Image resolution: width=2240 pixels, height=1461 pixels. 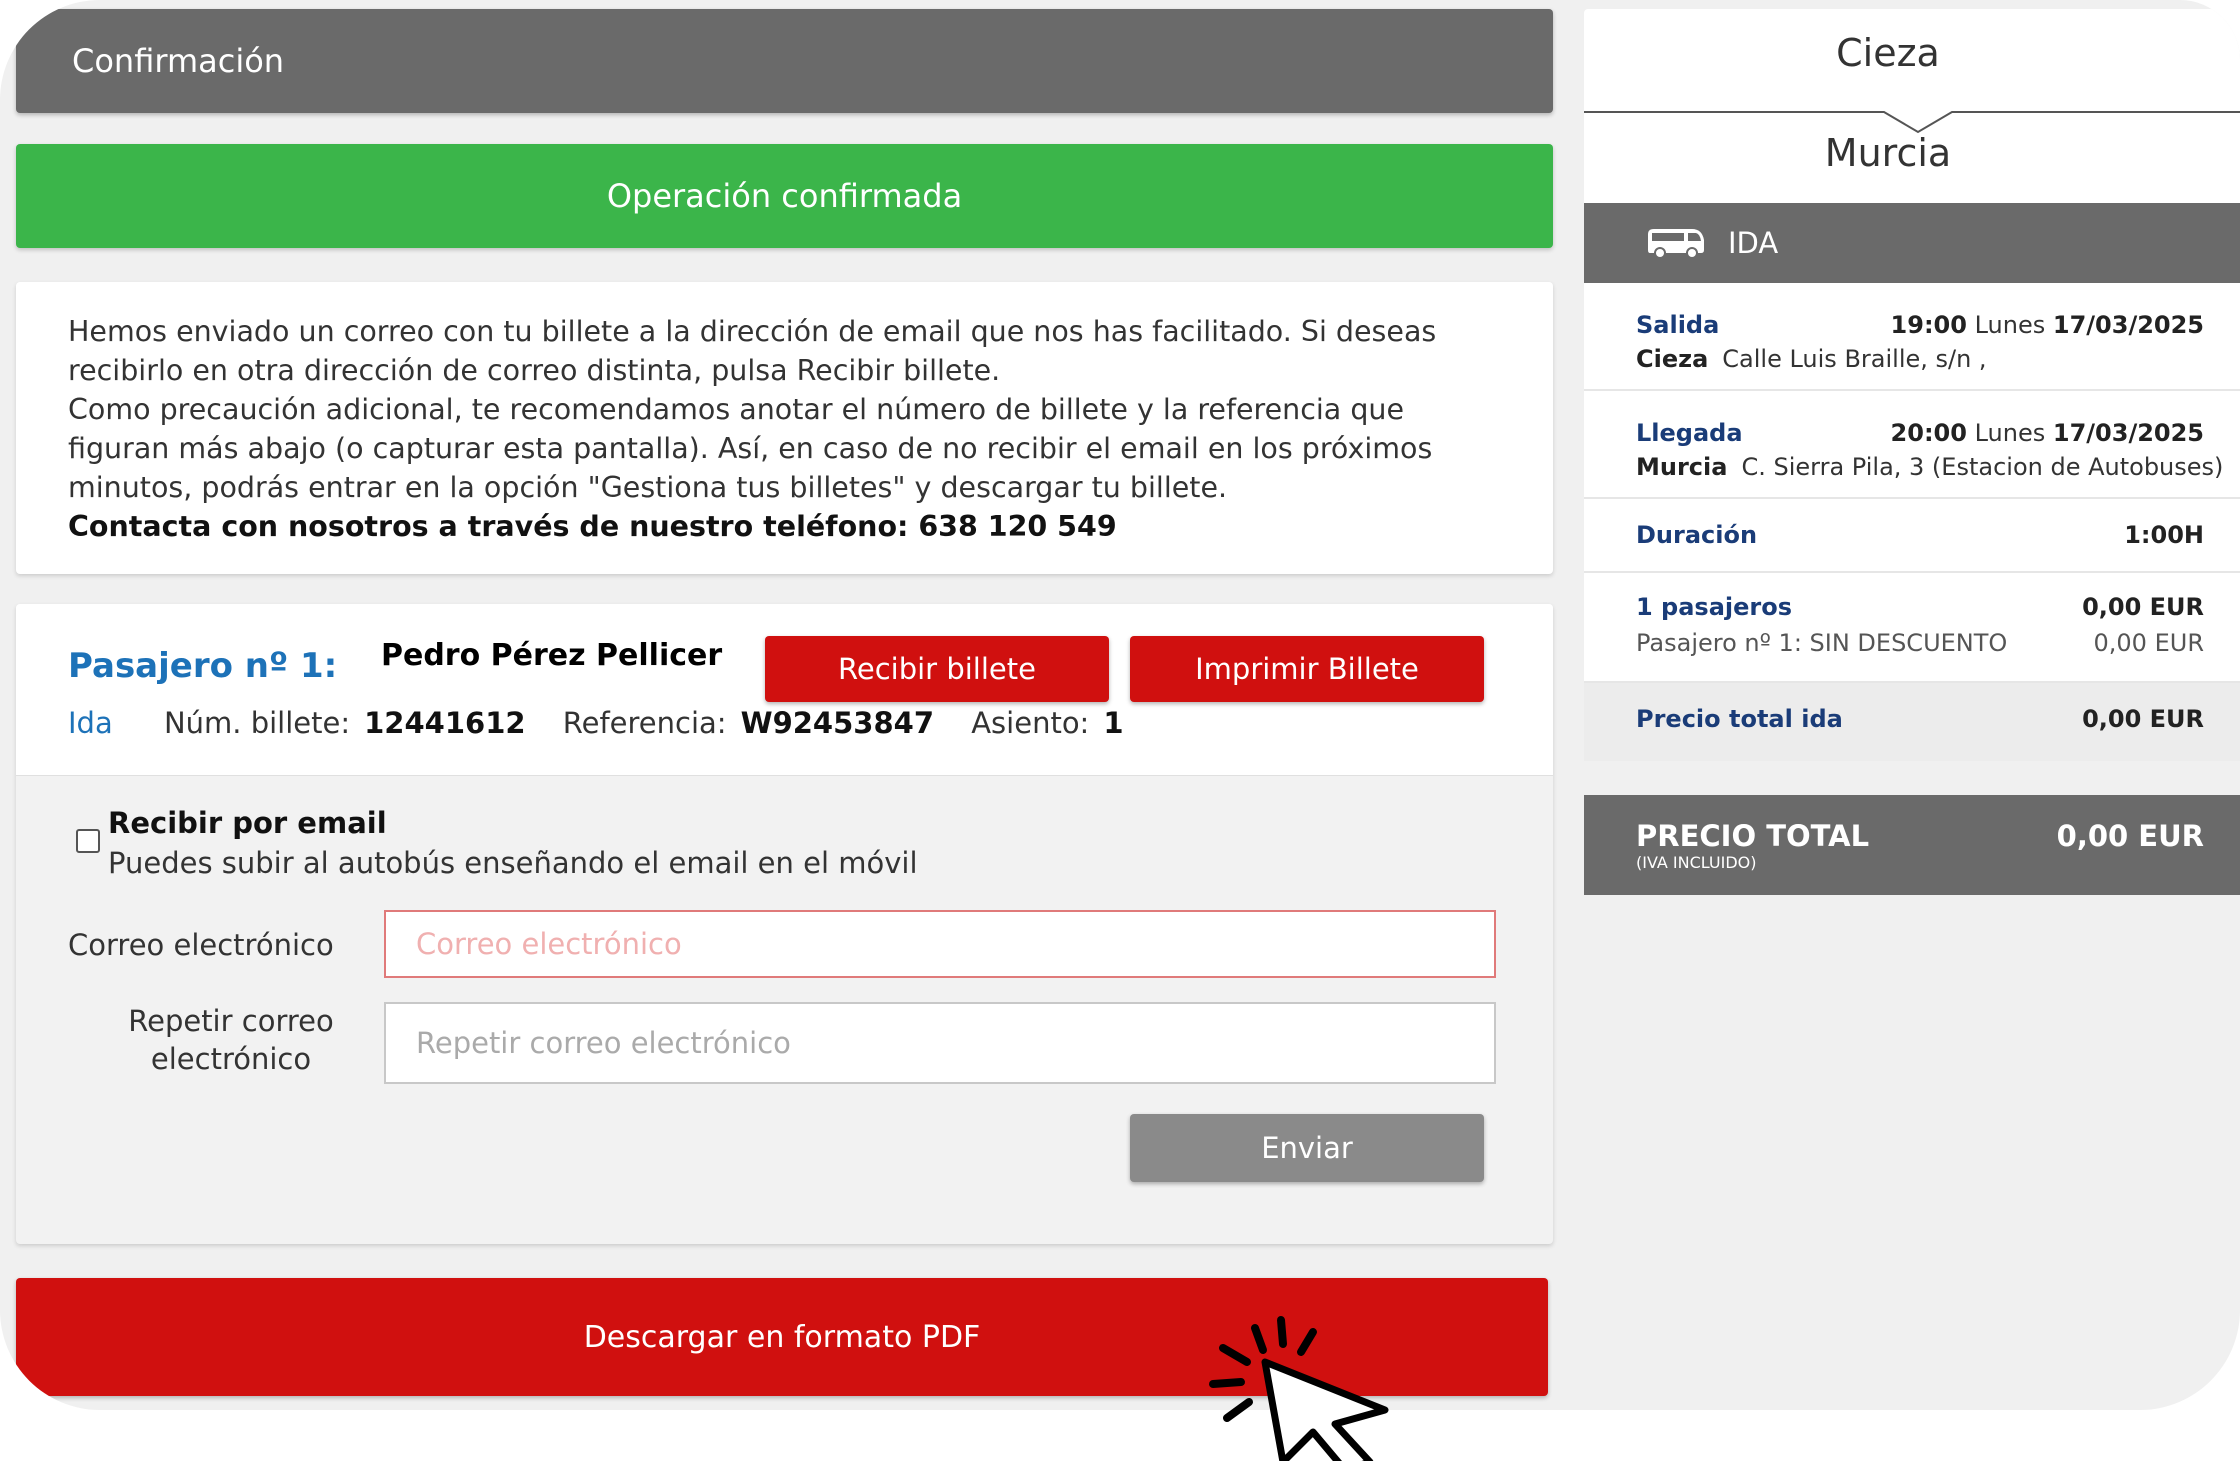 I want to click on arrival-time: 20:00, so click(x=1928, y=433).